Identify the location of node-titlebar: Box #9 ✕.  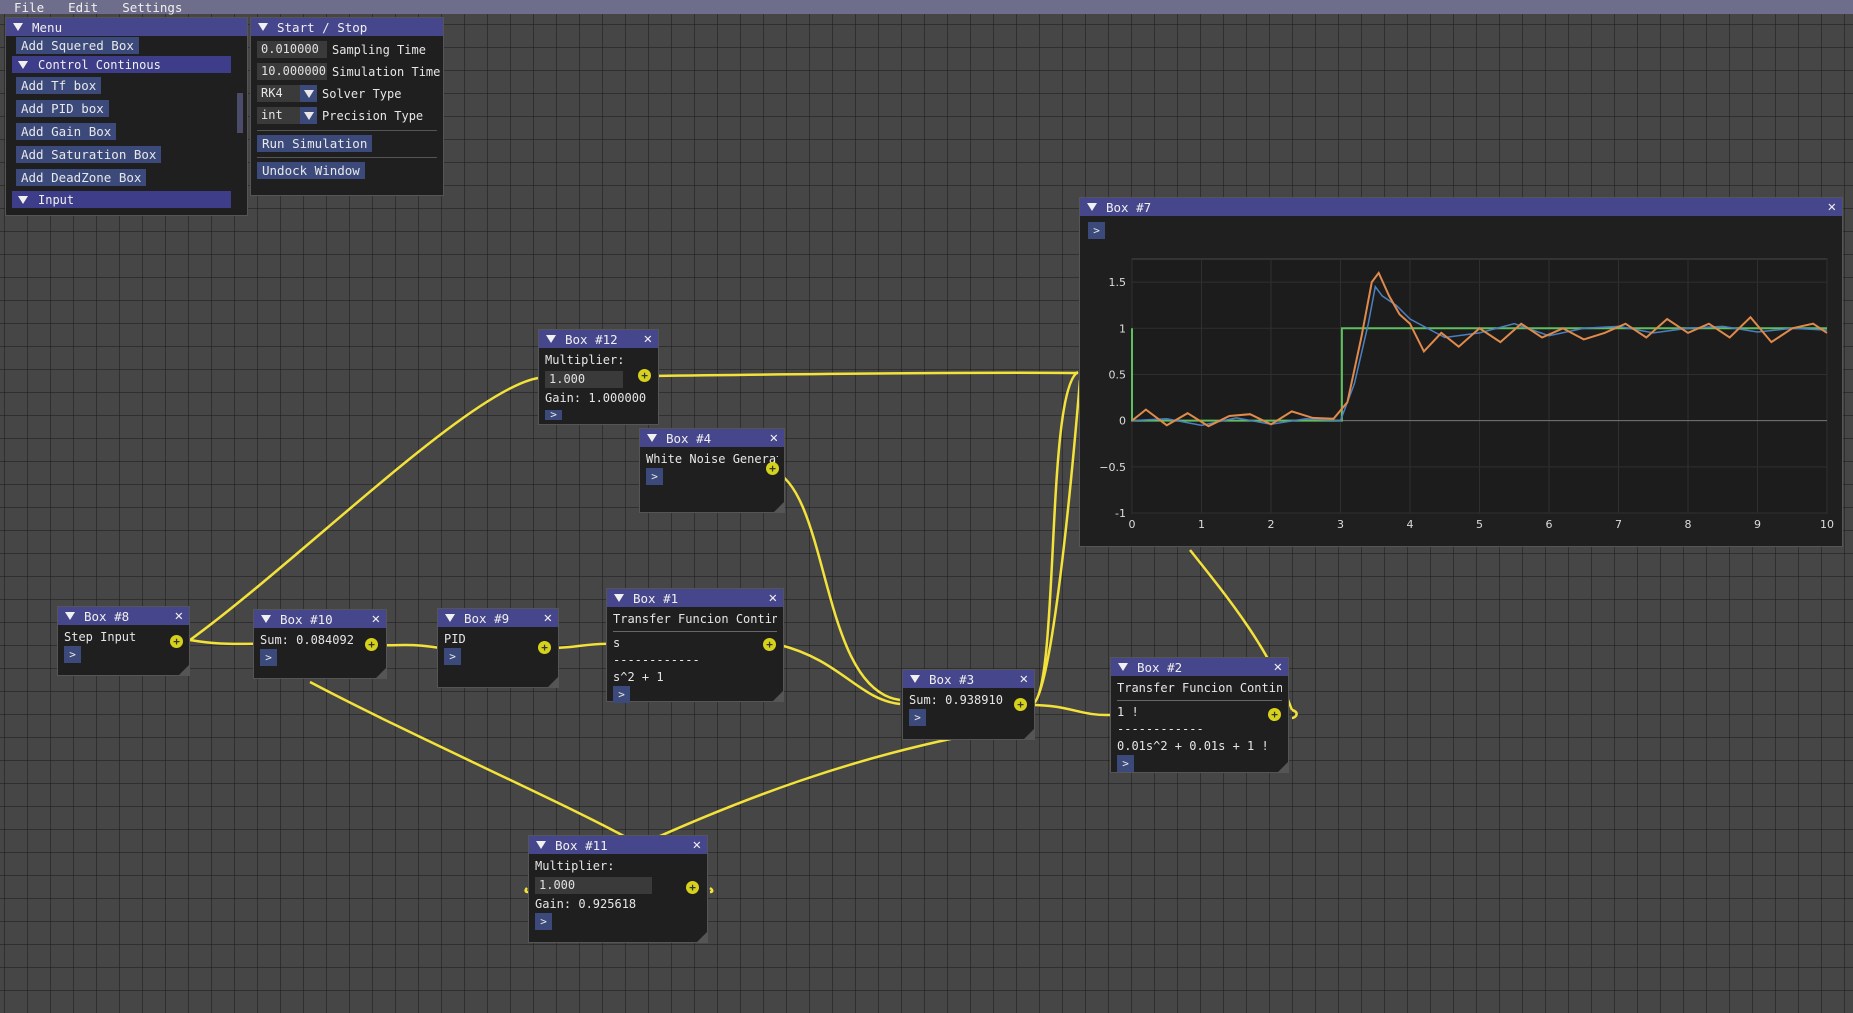
(498, 618).